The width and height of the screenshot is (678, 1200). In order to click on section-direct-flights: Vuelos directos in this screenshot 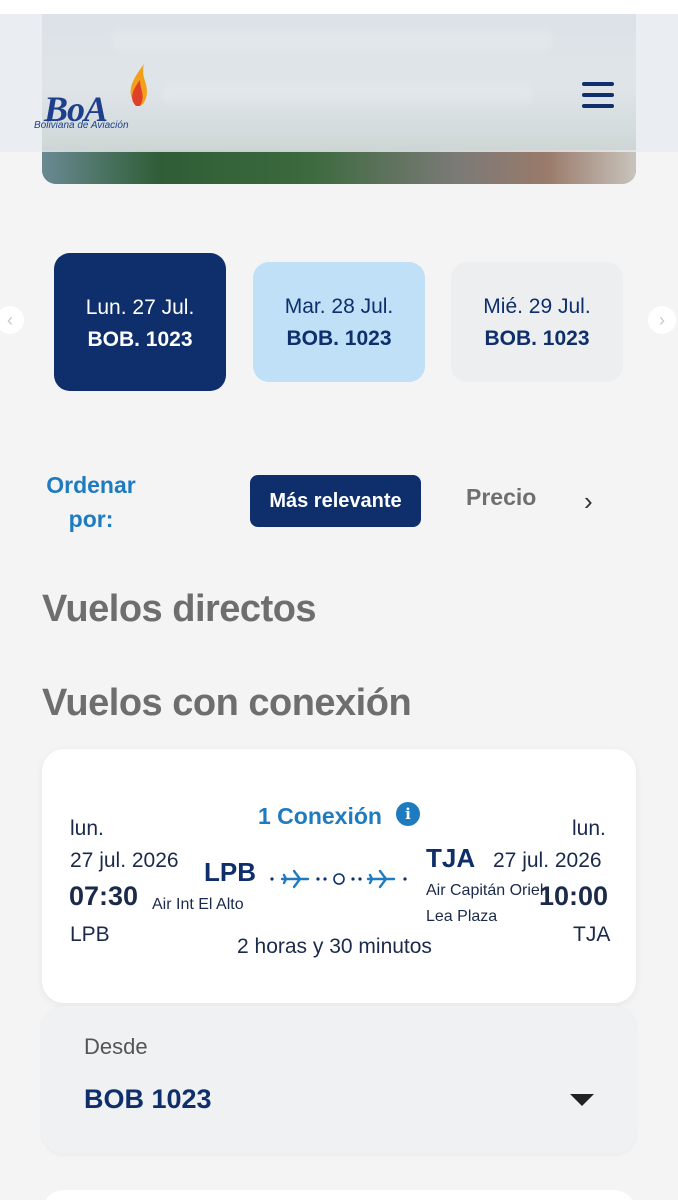, I will do `click(179, 609)`.